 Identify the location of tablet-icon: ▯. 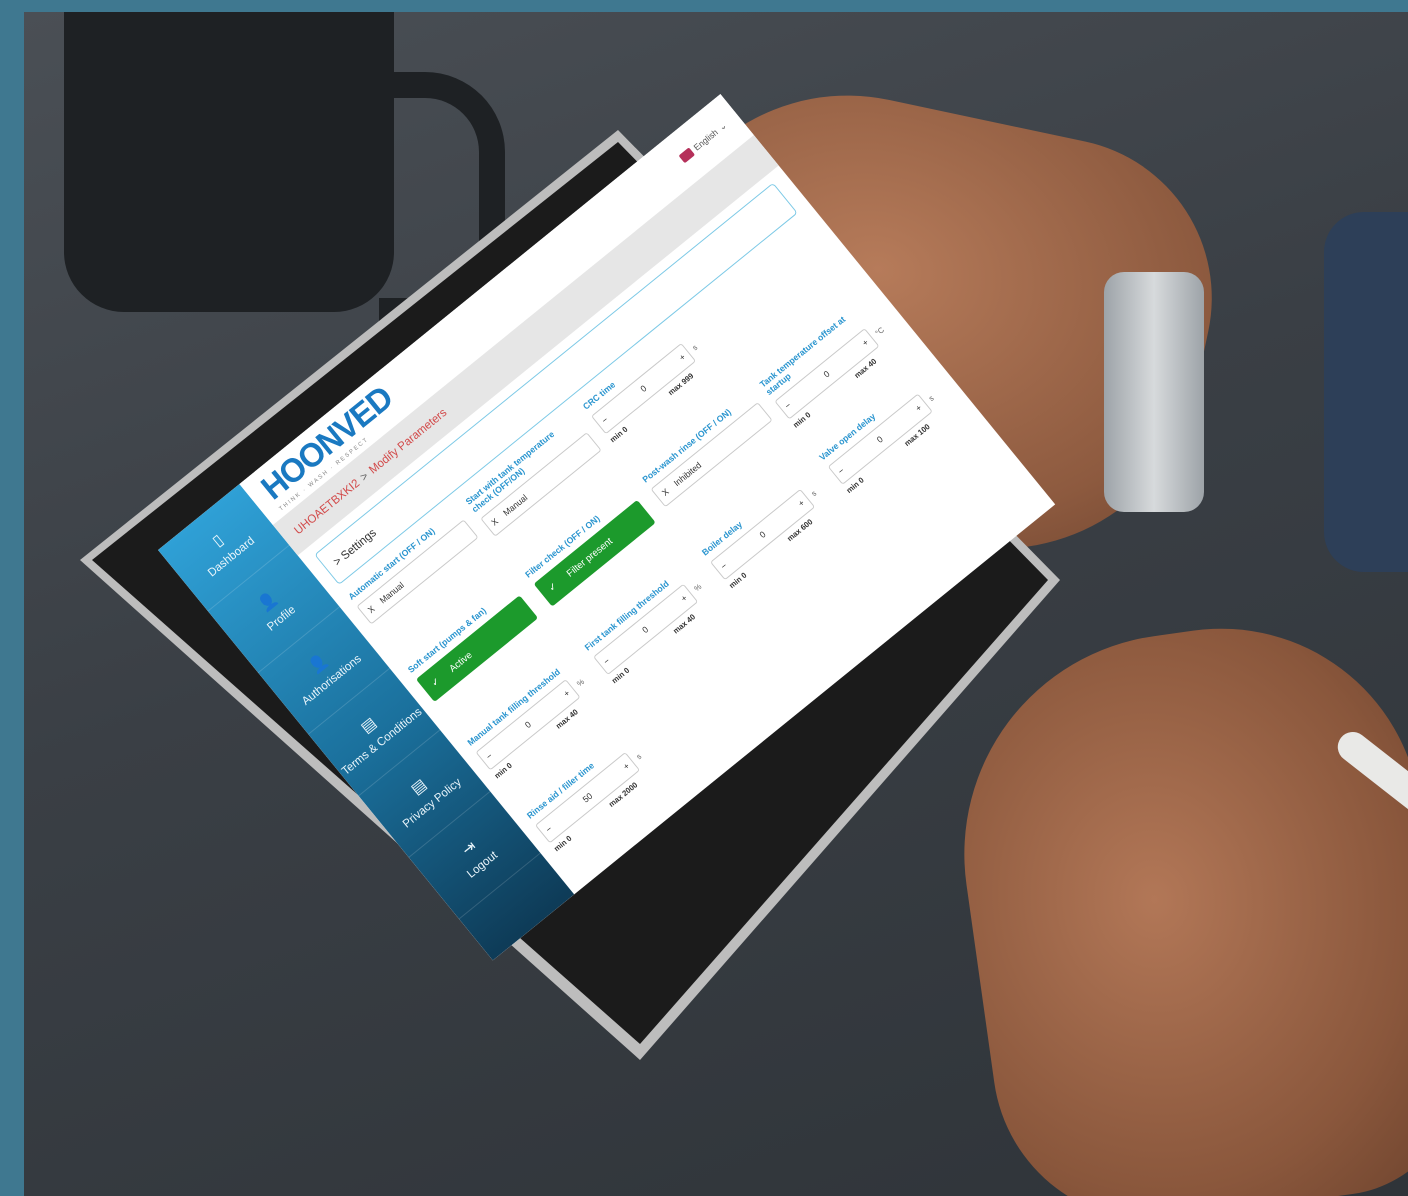
(218, 541).